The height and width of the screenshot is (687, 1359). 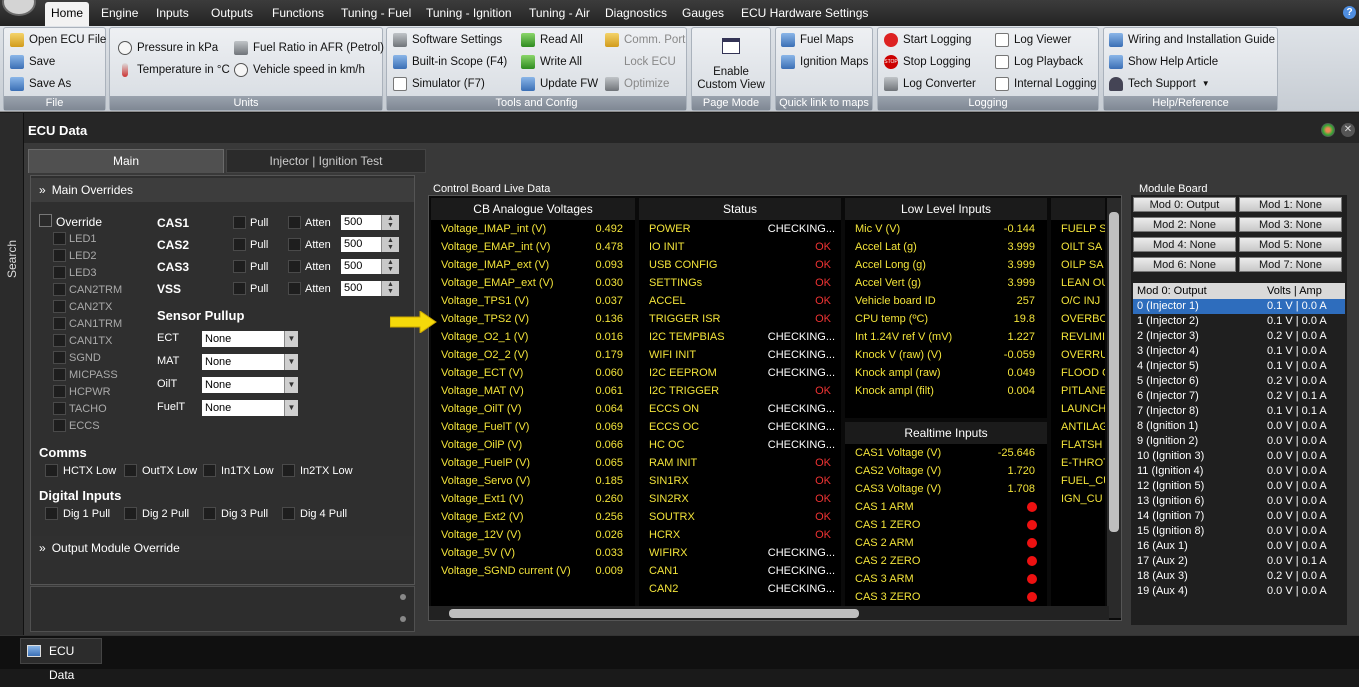 What do you see at coordinates (769, 613) in the screenshot?
I see `horizontal-scrollbar` at bounding box center [769, 613].